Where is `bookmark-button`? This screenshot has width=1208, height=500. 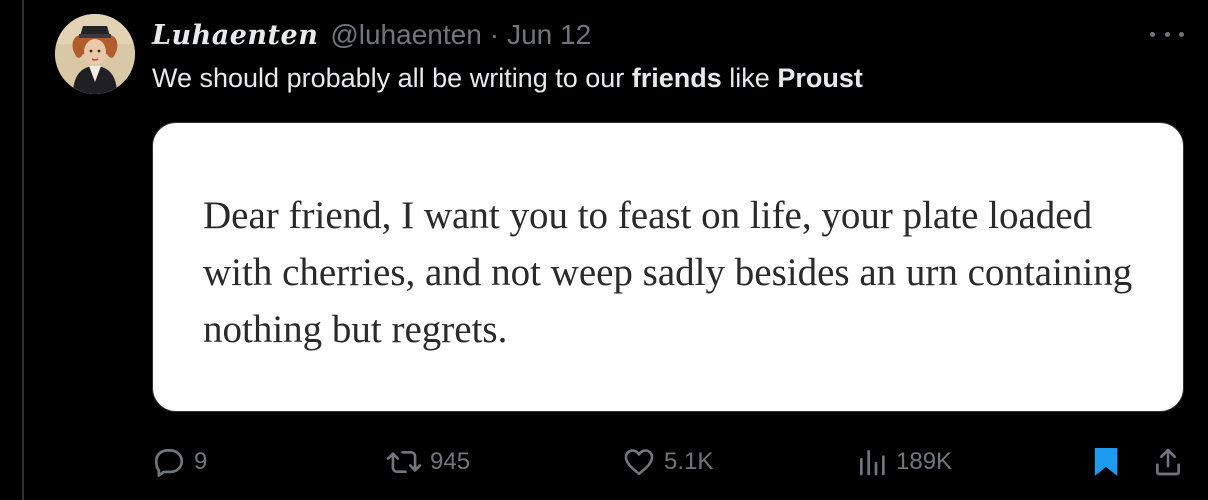
bookmark-button is located at coordinates (1106, 462).